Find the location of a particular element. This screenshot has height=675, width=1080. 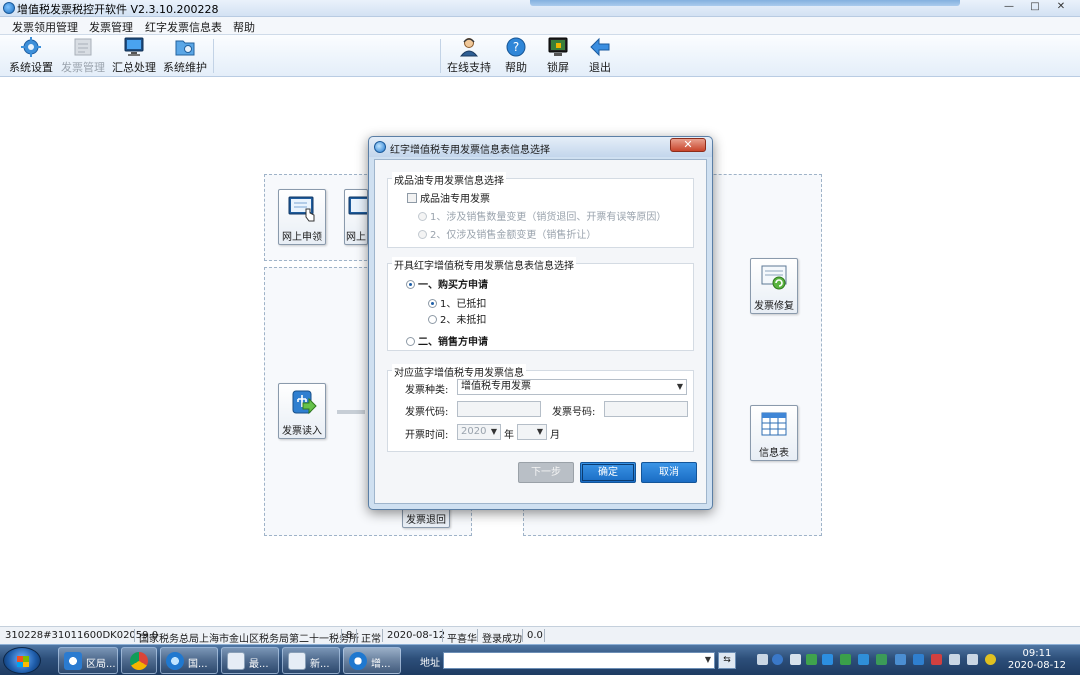

seller-apply-radio: 二、销售方申请 is located at coordinates (447, 340).